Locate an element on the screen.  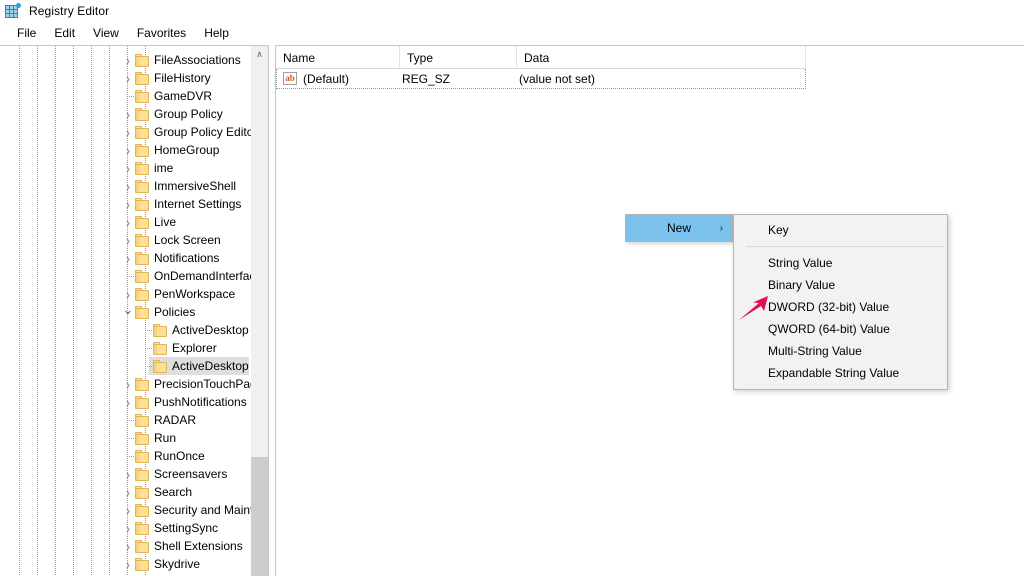
tree-item-run: Run is located at coordinates (125, 438).